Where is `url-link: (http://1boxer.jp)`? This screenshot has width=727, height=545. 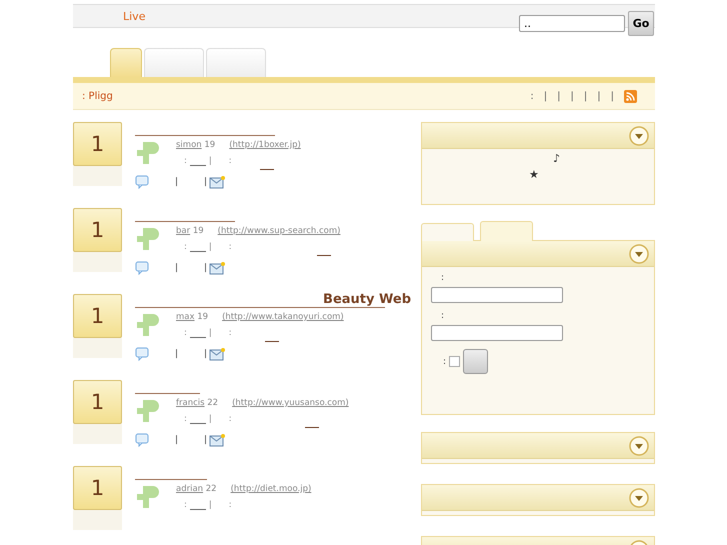 url-link: (http://1boxer.jp) is located at coordinates (265, 145).